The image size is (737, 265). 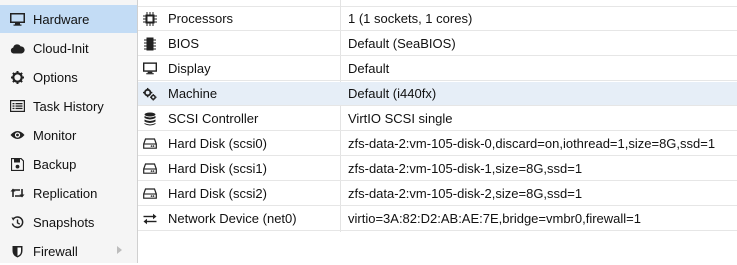 I want to click on table-row: SCSI Controller VirtIO SCSI single, so click(x=437, y=119).